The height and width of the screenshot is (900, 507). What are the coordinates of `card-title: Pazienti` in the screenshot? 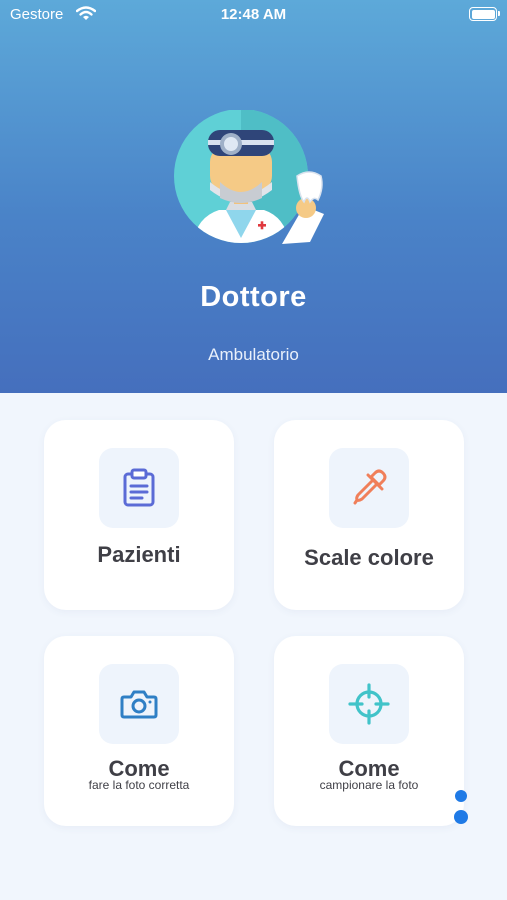 It's located at (139, 554).